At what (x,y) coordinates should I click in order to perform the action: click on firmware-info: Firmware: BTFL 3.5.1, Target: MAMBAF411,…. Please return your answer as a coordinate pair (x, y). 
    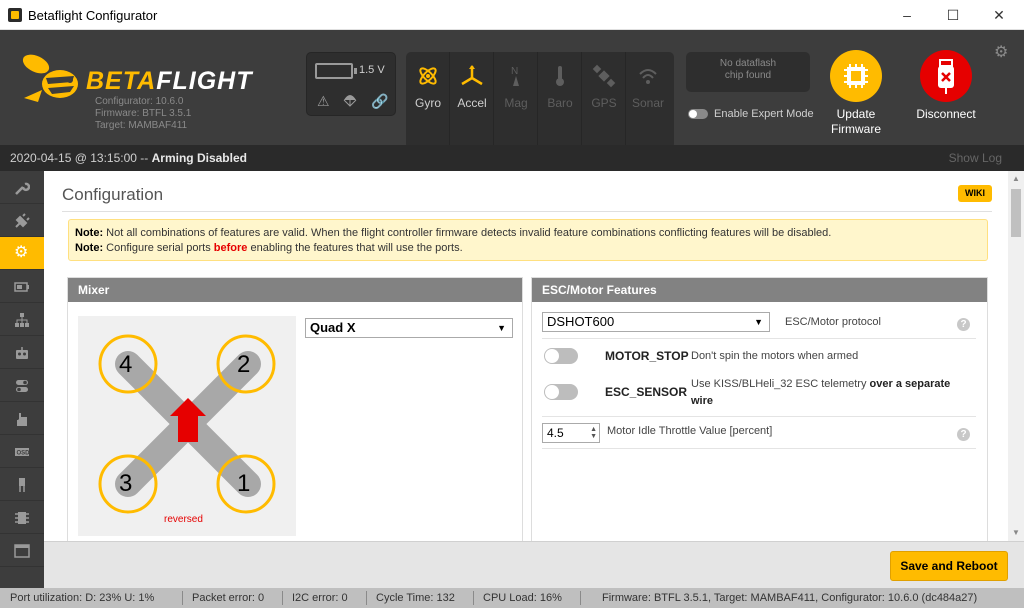
    Looking at the image, I should click on (790, 598).